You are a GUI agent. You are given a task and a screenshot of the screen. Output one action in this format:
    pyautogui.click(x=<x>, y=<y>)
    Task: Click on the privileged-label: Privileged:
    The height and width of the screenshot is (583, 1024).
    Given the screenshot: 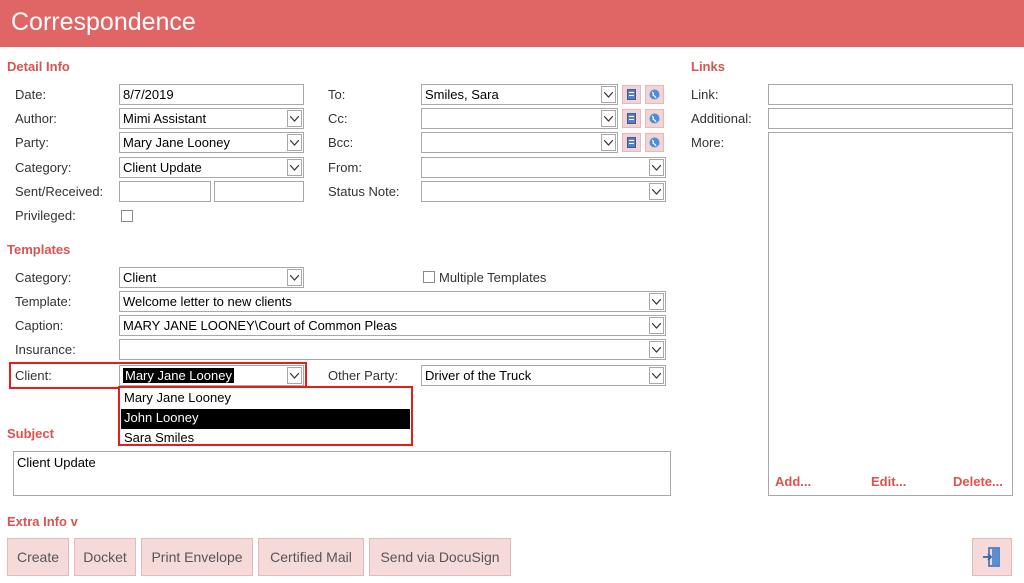 What is the action you would take?
    pyautogui.click(x=45, y=215)
    